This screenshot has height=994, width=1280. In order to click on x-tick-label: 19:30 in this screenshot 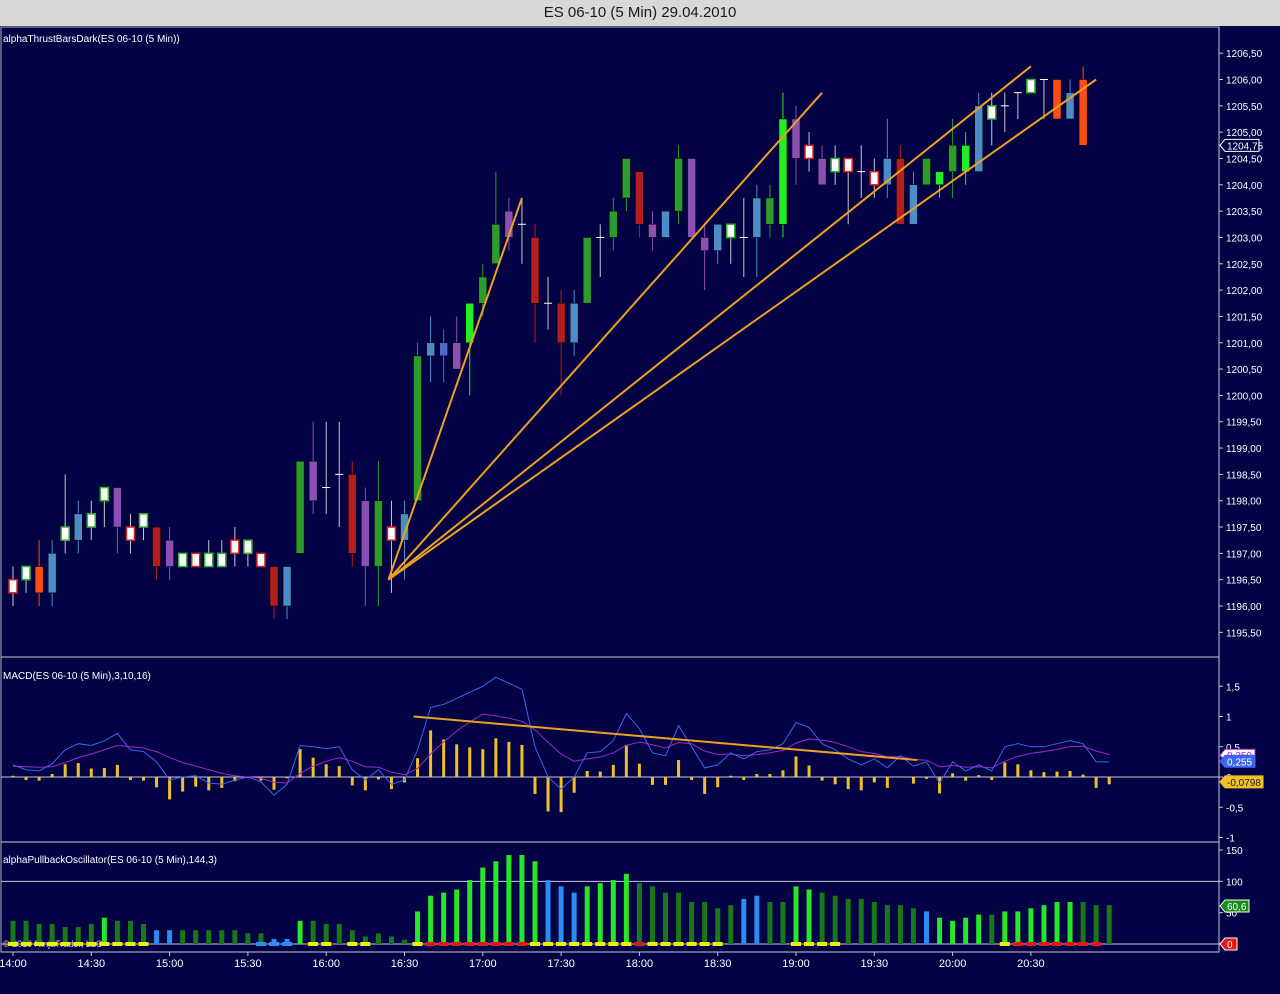, I will do `click(875, 964)`.